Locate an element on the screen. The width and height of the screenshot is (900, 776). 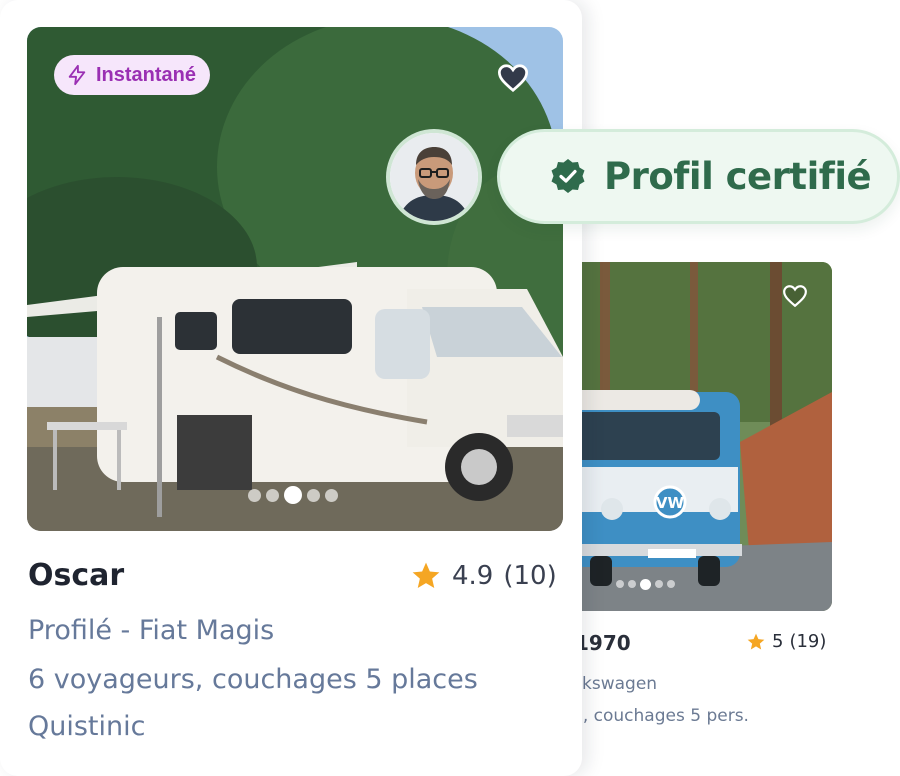
rating-count: (10) is located at coordinates (530, 576).